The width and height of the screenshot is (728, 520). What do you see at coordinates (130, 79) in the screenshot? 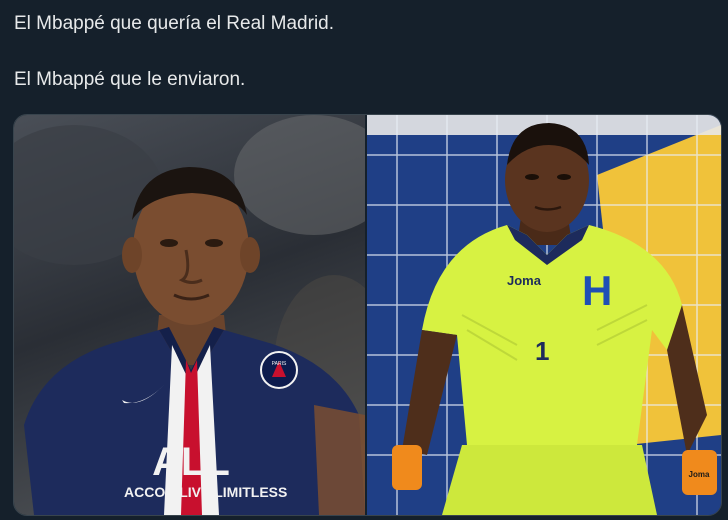
I see `post-line-2: El Mbappé que le enviaron.` at bounding box center [130, 79].